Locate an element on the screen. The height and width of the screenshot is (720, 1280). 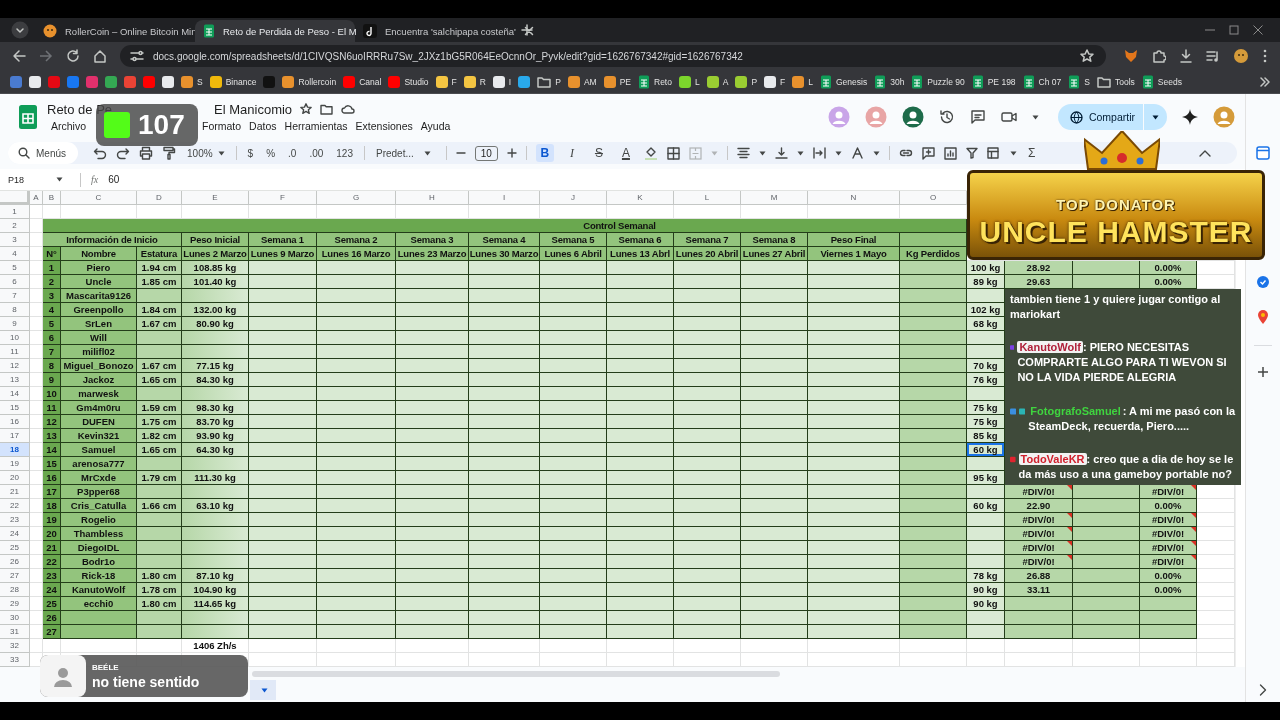
reload-icon is located at coordinates (73, 56).